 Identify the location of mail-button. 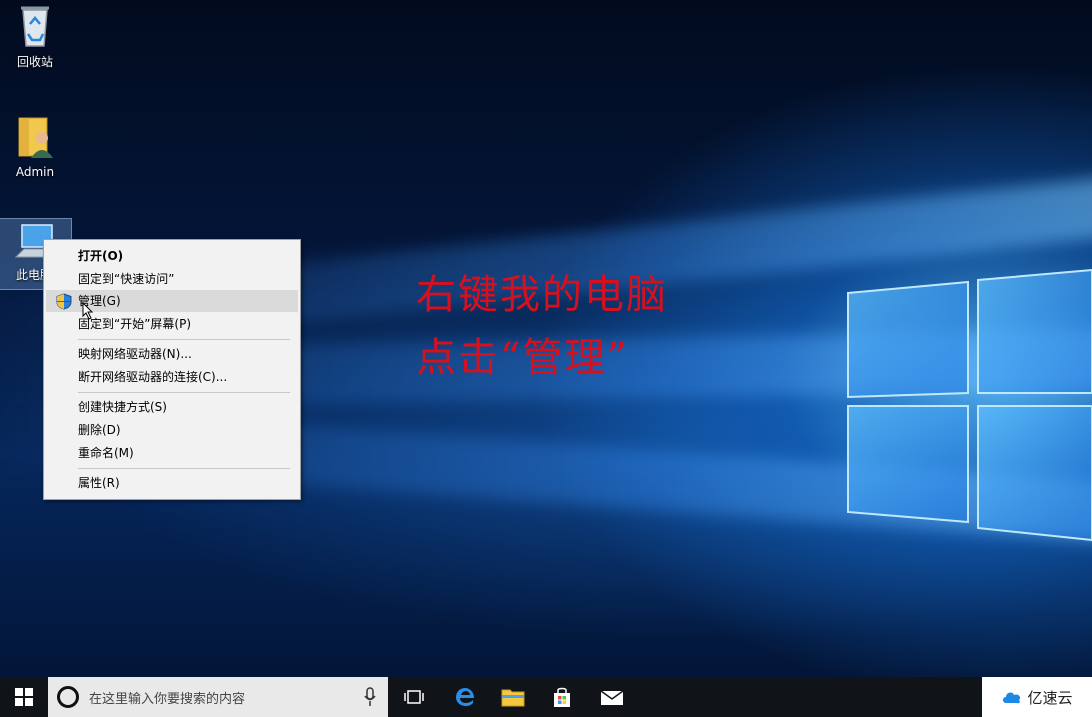
(612, 697).